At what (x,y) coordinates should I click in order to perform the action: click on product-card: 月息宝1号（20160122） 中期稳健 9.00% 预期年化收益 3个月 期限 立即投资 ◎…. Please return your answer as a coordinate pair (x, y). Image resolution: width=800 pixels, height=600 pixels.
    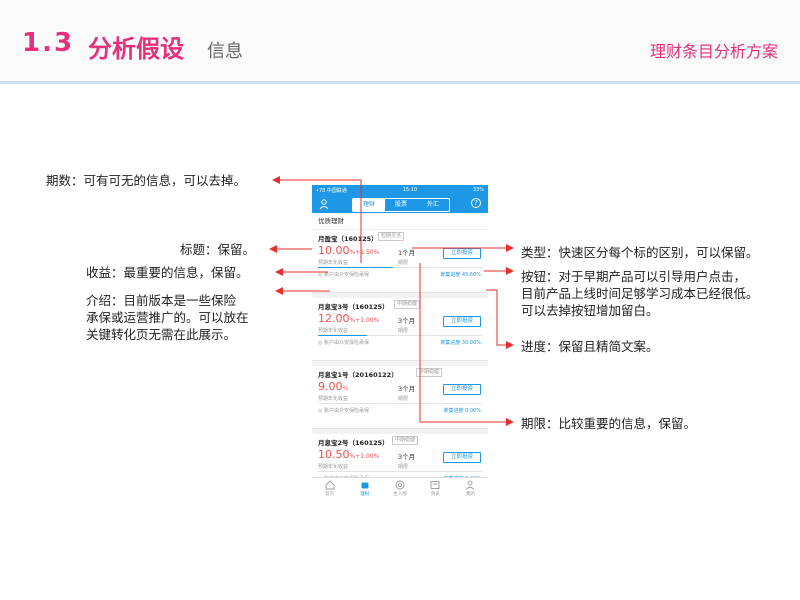
    Looking at the image, I should click on (400, 397).